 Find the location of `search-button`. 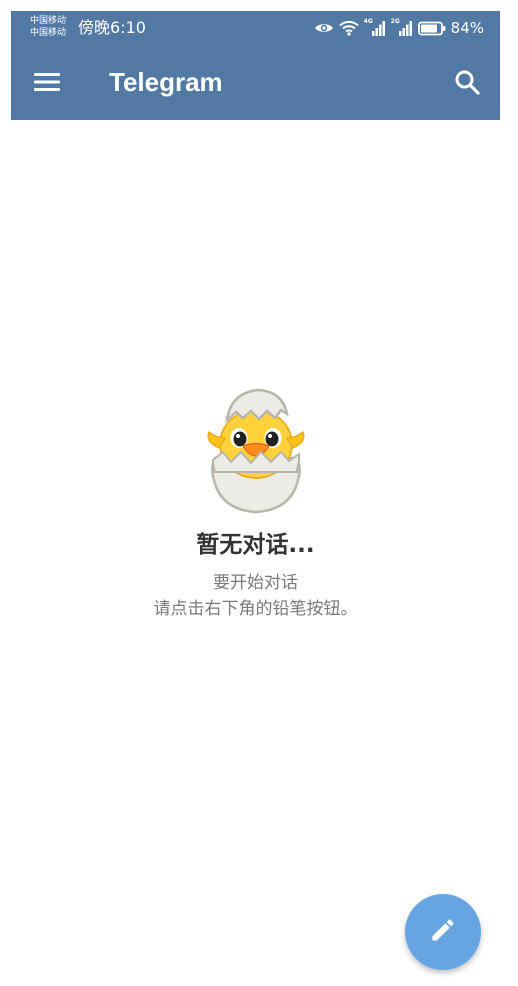

search-button is located at coordinates (467, 84).